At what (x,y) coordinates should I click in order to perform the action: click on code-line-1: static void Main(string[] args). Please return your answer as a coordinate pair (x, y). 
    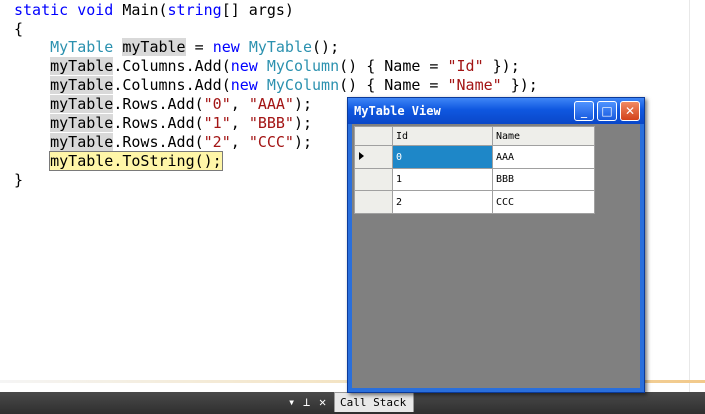
    Looking at the image, I should click on (154, 10).